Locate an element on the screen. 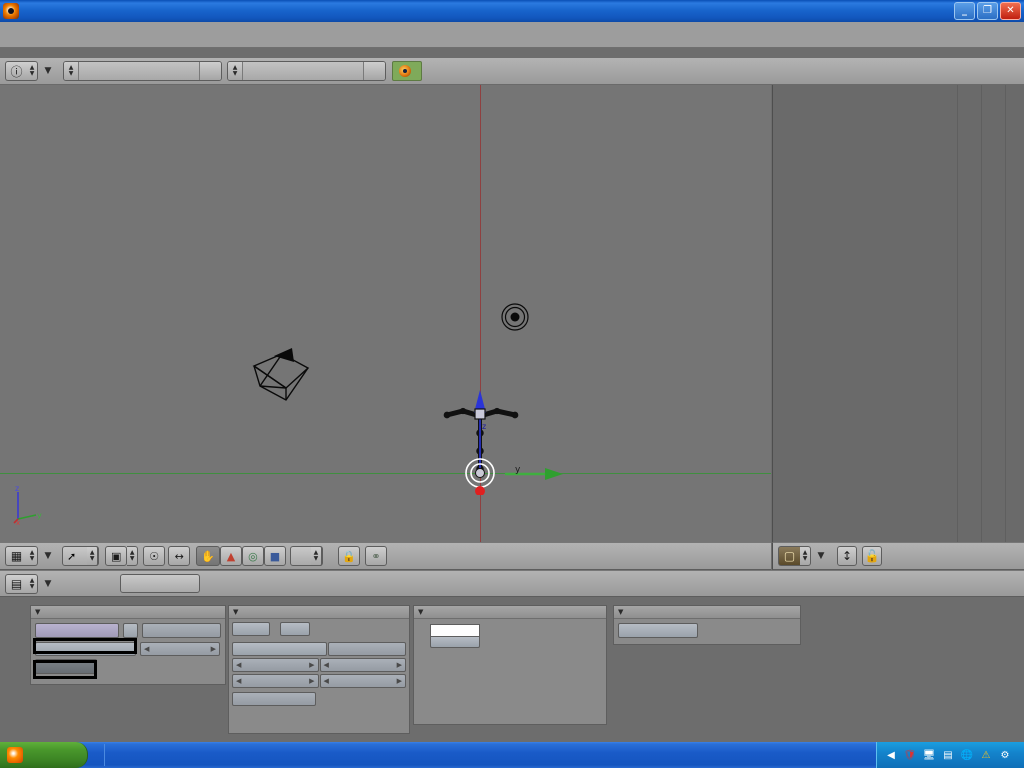 This screenshot has width=1024, height=768. alpha-field is located at coordinates (455, 642).